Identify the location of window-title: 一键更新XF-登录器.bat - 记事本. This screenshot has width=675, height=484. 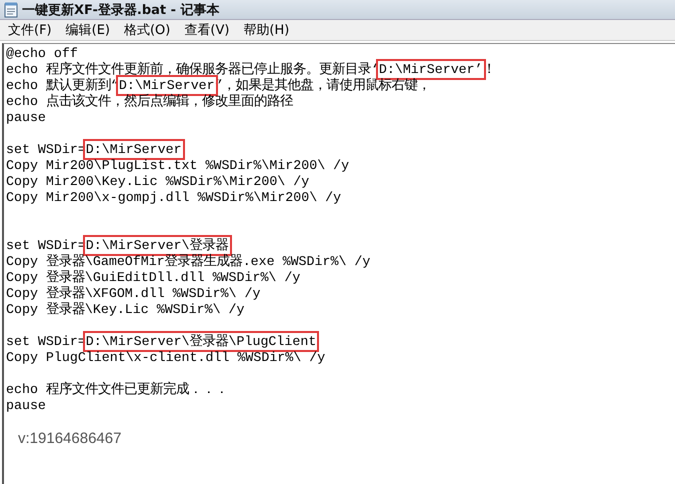
(121, 10).